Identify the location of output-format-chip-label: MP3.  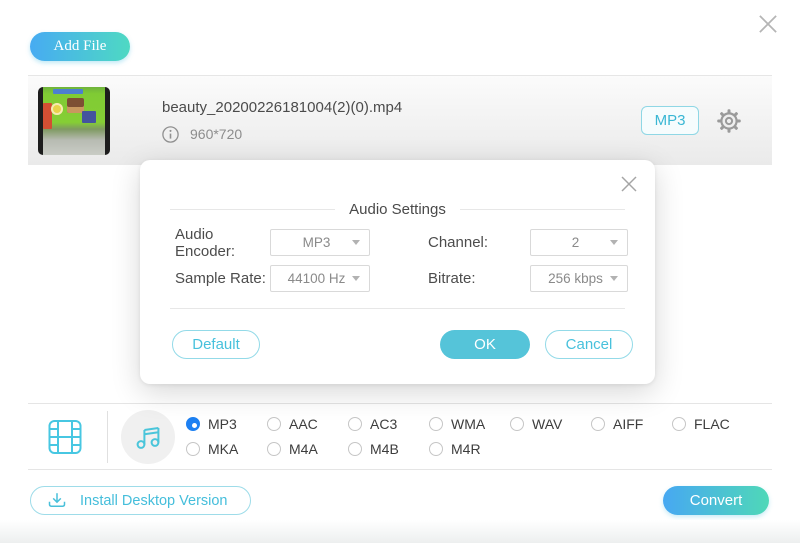
(670, 120).